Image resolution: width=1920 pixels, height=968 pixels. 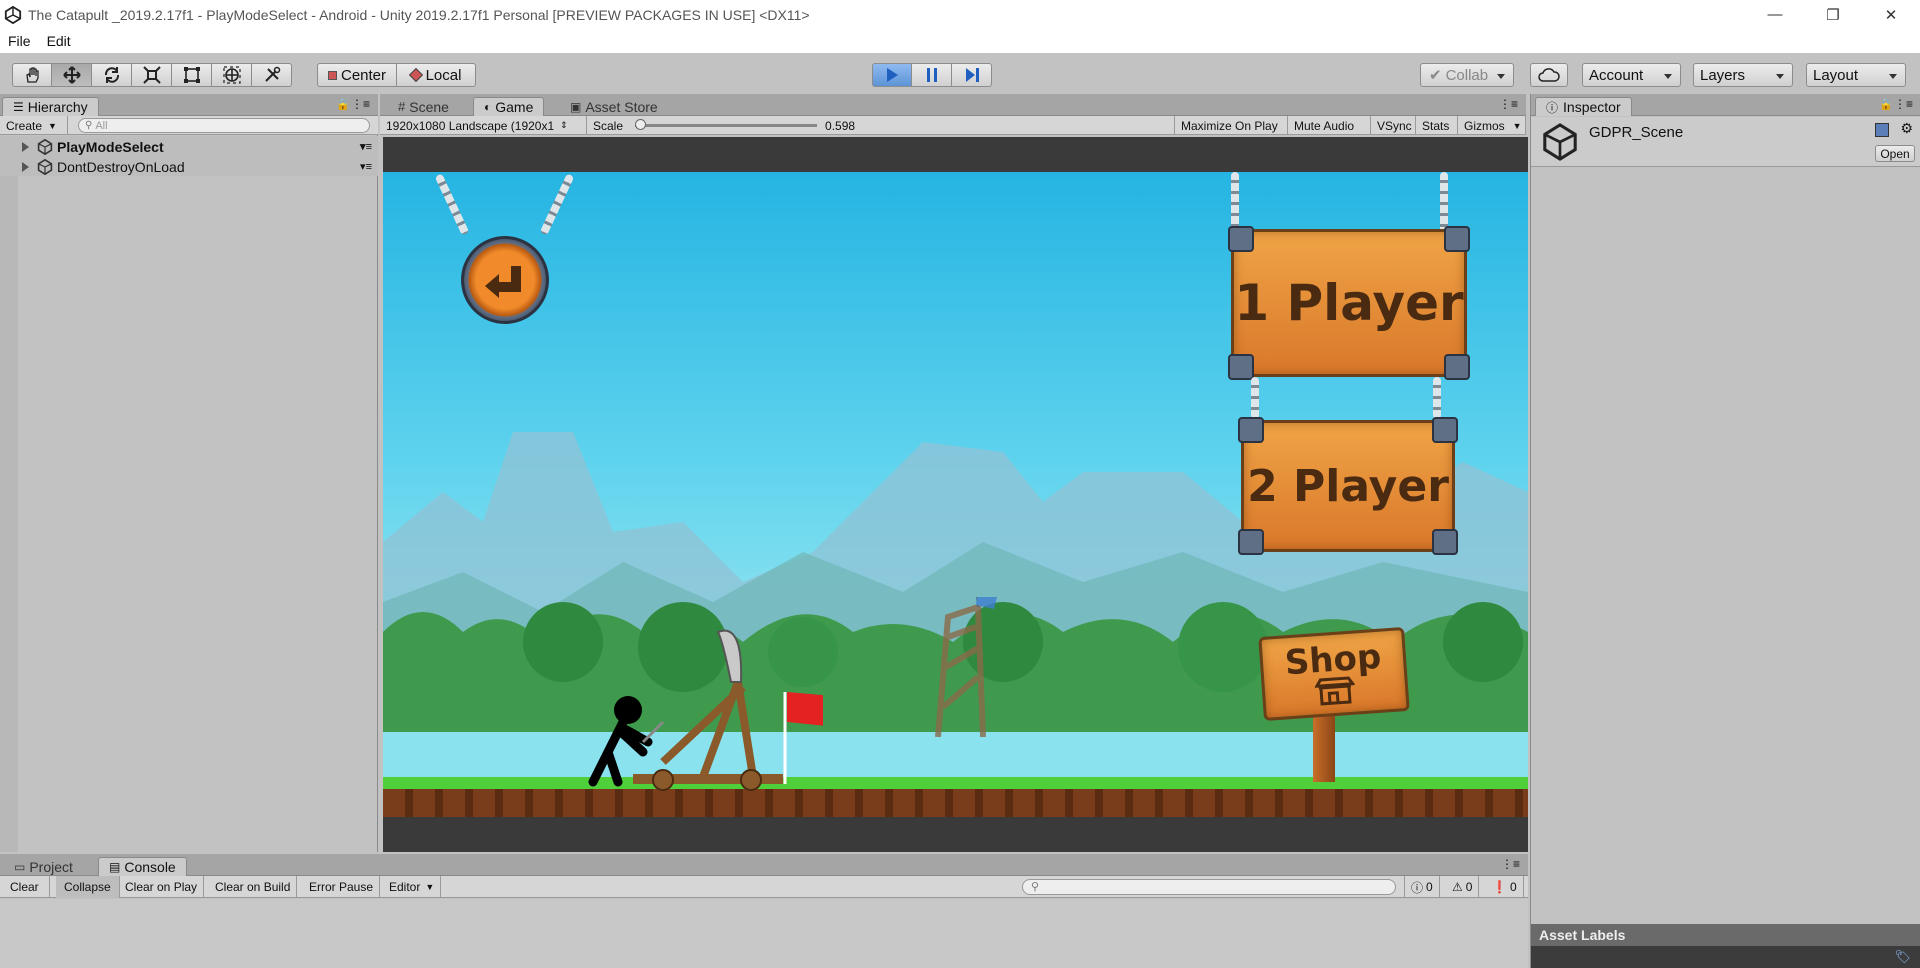 What do you see at coordinates (162, 887) in the screenshot?
I see `clear-on-play-toggle: Clear on Play` at bounding box center [162, 887].